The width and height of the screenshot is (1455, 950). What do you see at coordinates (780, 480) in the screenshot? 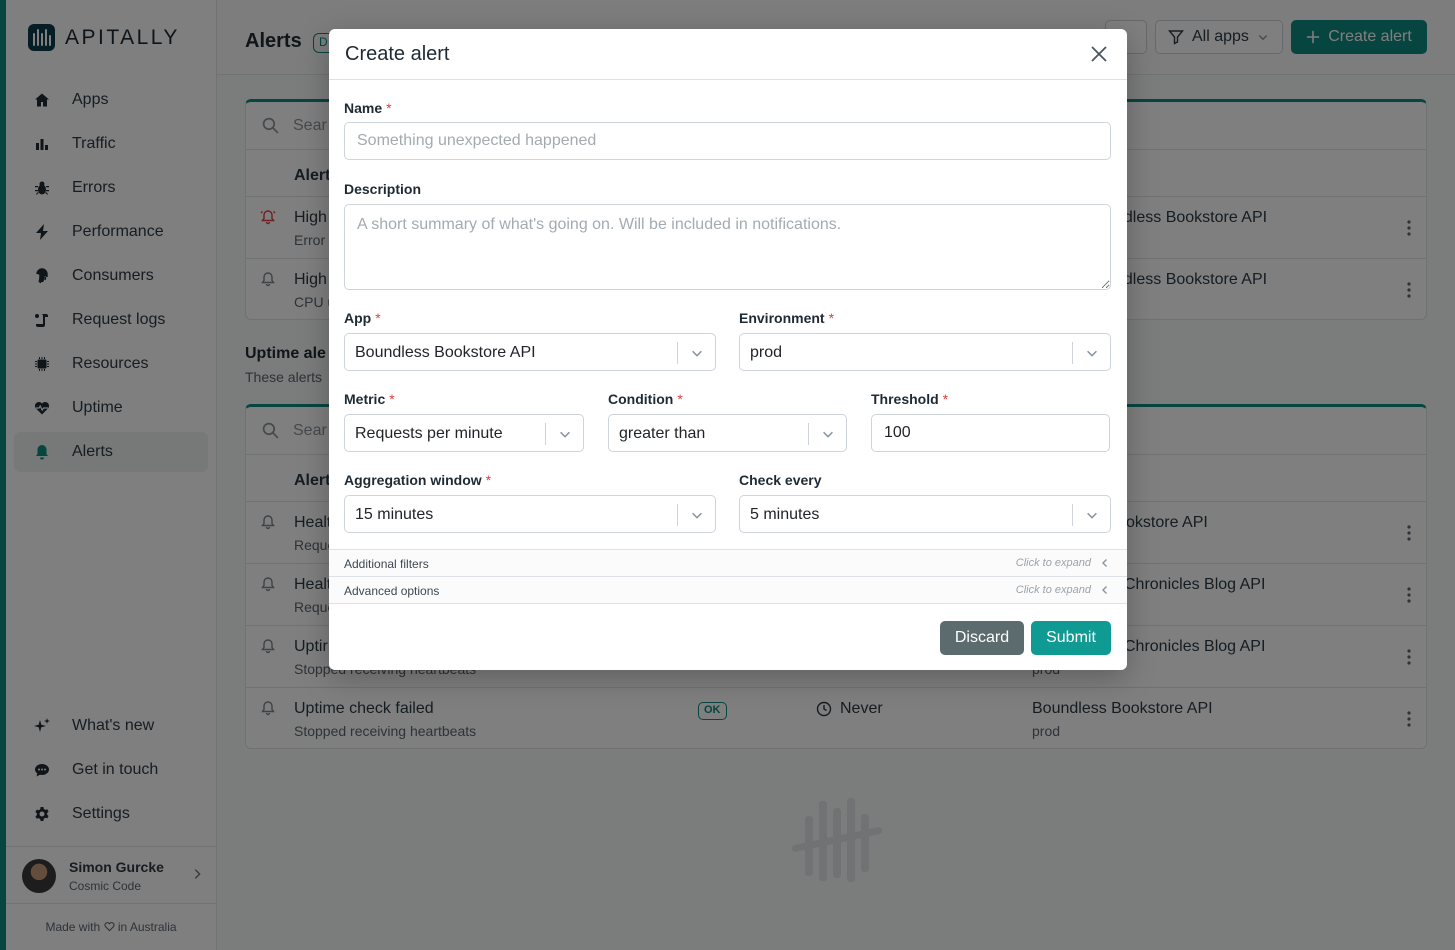
I see `check-every-label: Check every` at bounding box center [780, 480].